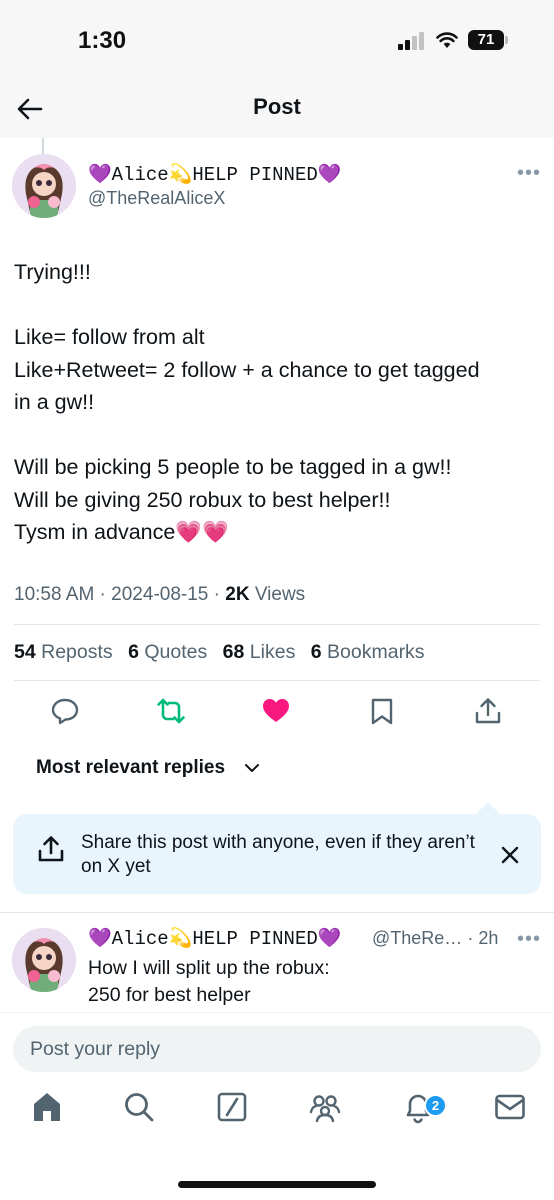  I want to click on bookmark-icon, so click(382, 711).